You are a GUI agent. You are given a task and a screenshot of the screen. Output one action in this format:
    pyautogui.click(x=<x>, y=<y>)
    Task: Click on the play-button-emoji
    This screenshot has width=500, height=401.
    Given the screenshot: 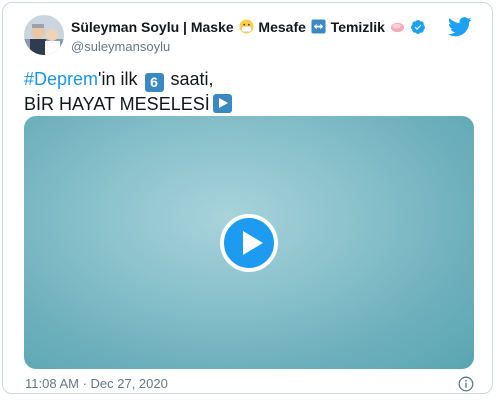 What is the action you would take?
    pyautogui.click(x=222, y=103)
    